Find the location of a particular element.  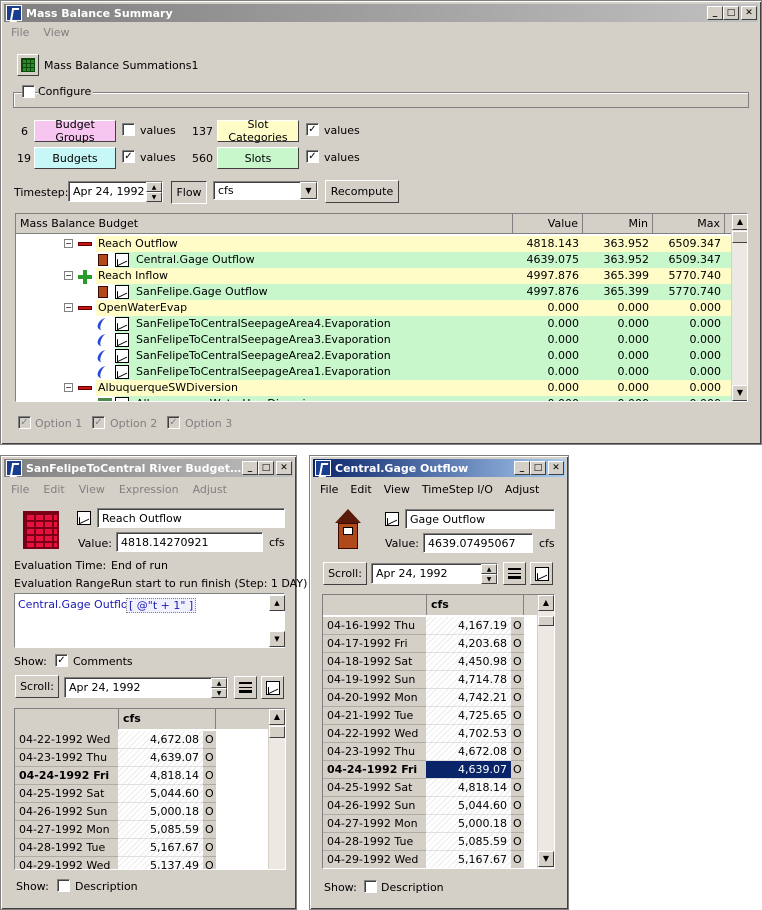

col-header-value: Value is located at coordinates (548, 223).